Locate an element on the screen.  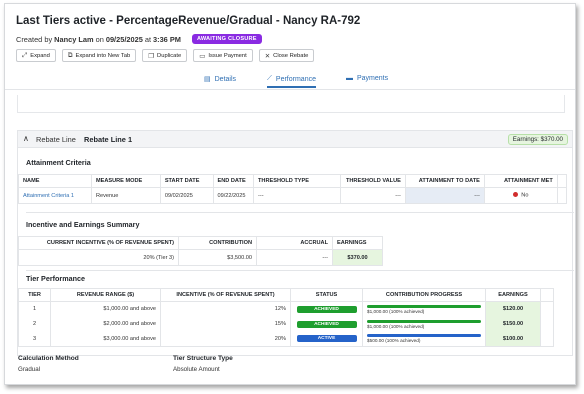
start-date-cell: 09/02/2025 is located at coordinates (187, 195).